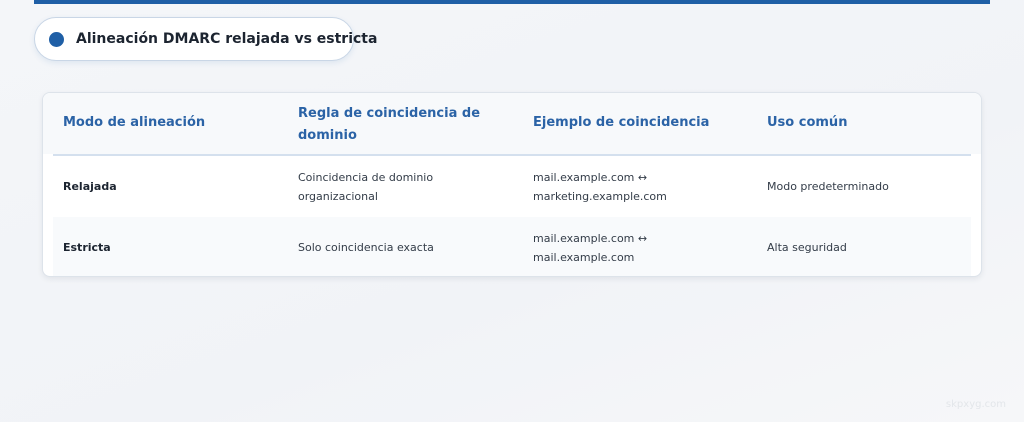 The image size is (1024, 422). Describe the element at coordinates (366, 247) in the screenshot. I see `cell-rule: Solo coincidencia exacta` at that location.